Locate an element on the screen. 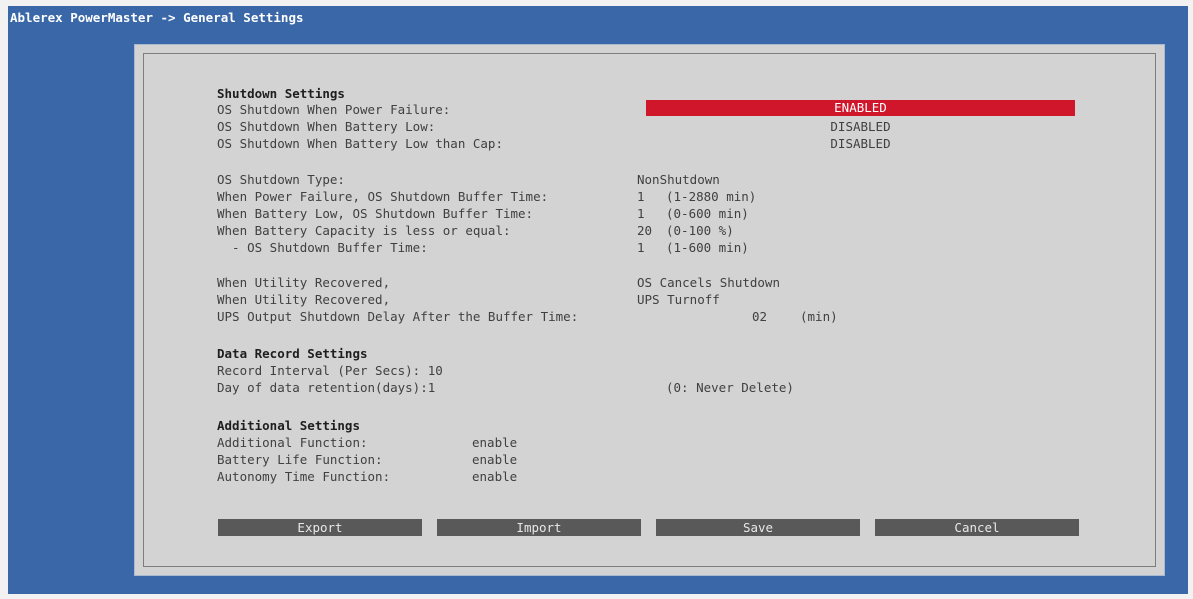 Image resolution: width=1193 pixels, height=599 pixels. autonomy-time-value: enable is located at coordinates (494, 477).